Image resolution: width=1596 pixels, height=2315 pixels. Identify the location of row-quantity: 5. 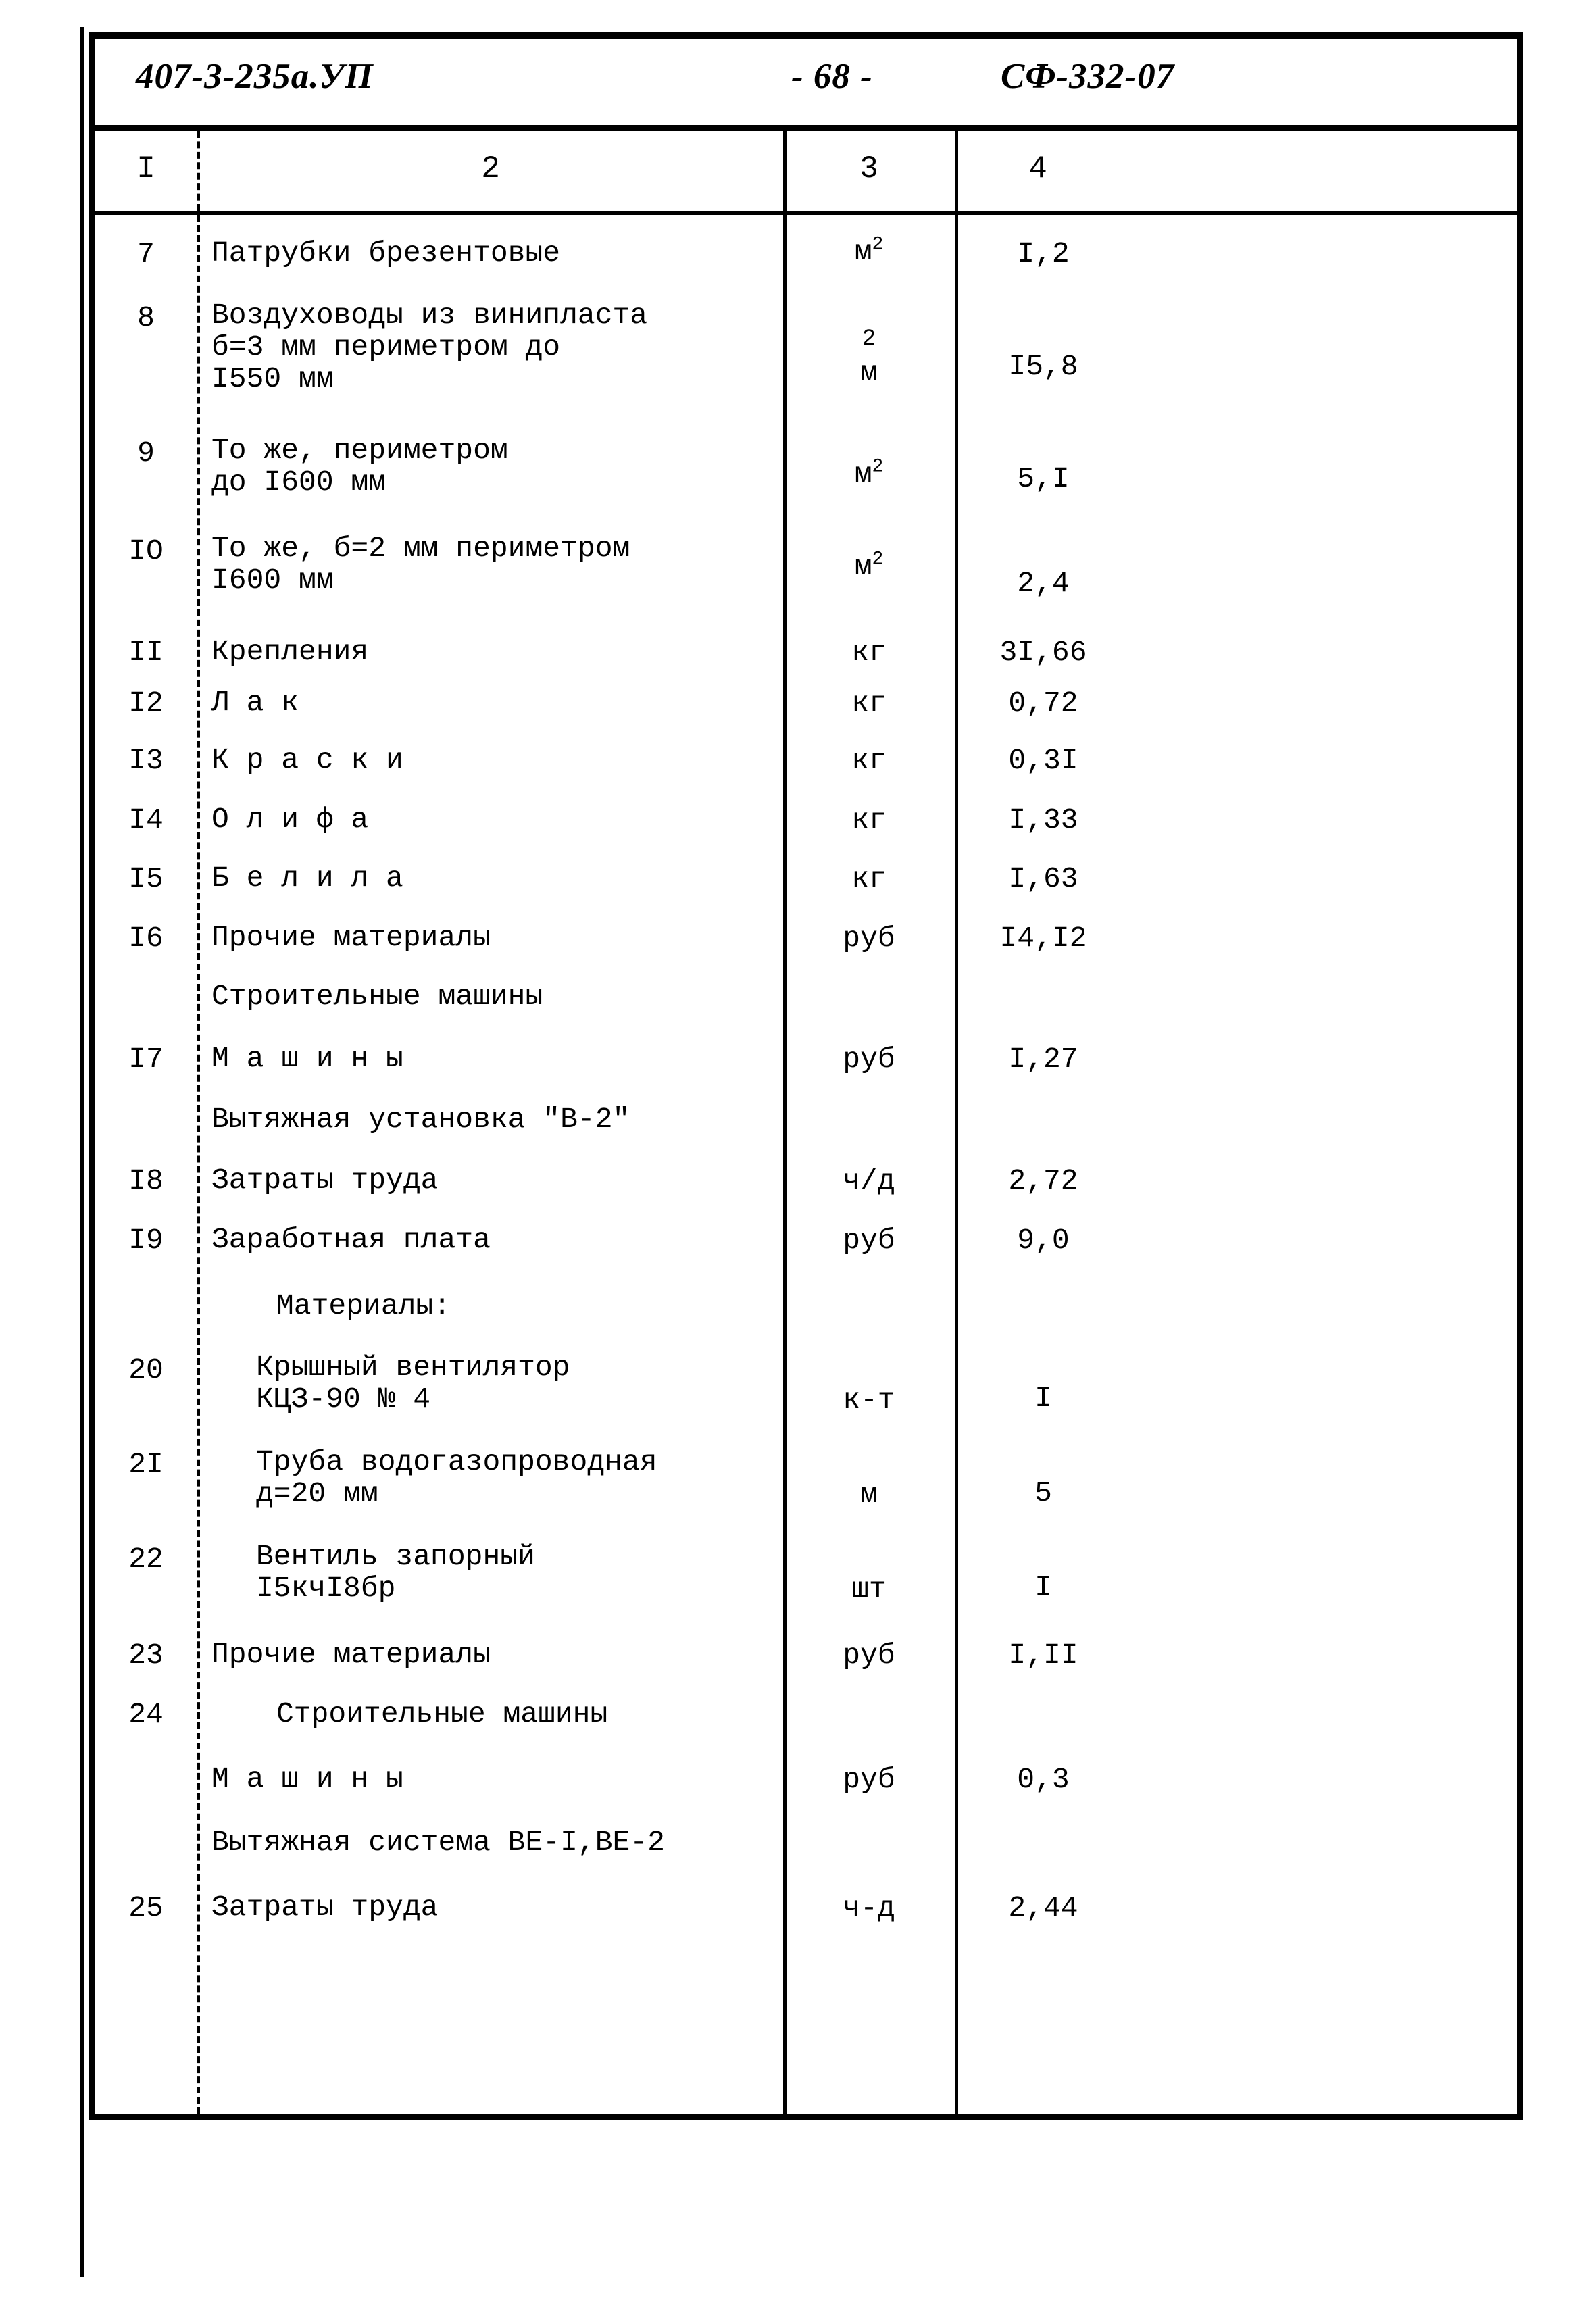
(1043, 1493).